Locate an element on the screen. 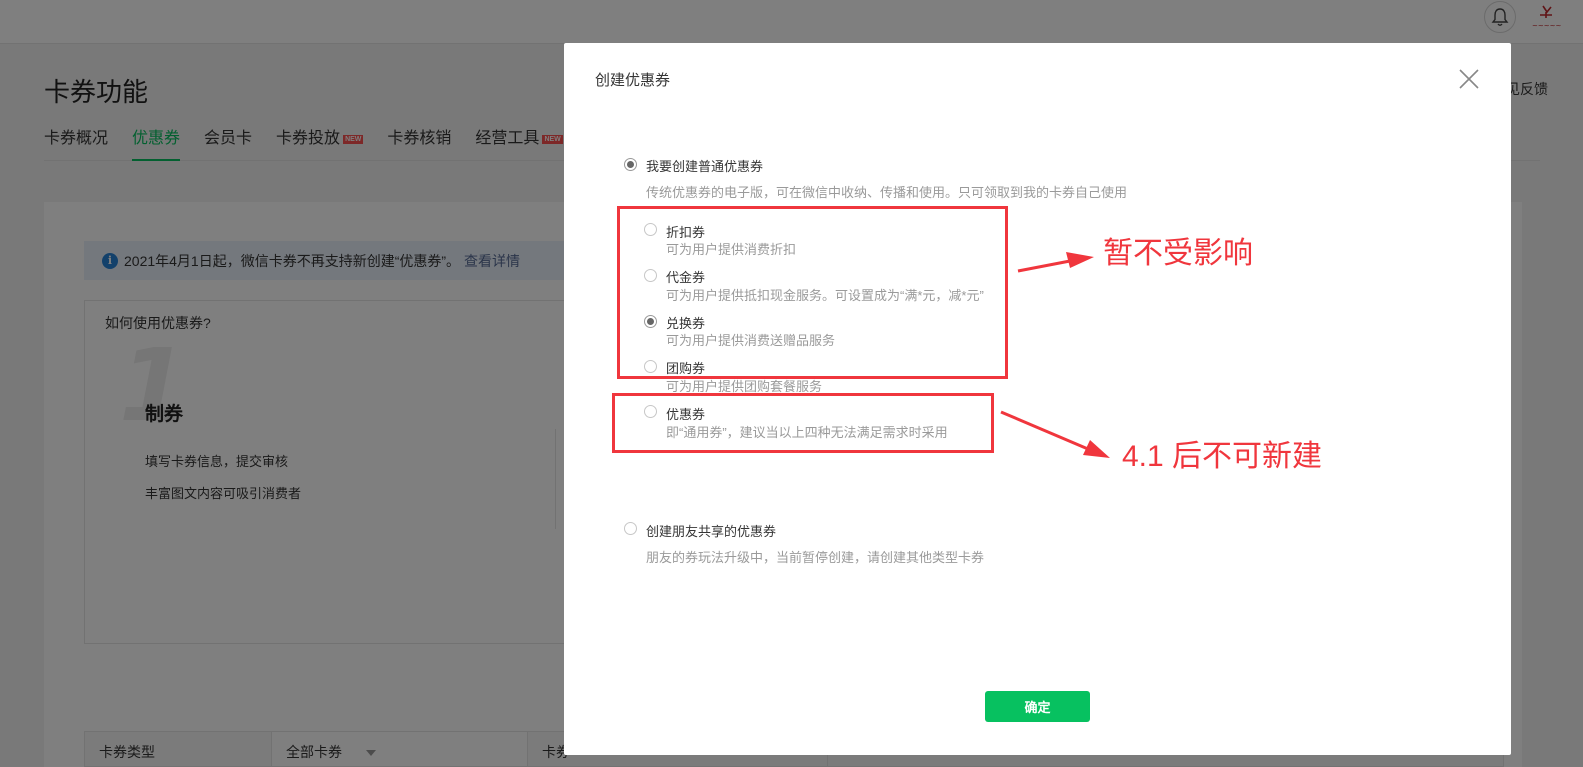 The height and width of the screenshot is (767, 1583). annotation-box-no-new is located at coordinates (803, 423).